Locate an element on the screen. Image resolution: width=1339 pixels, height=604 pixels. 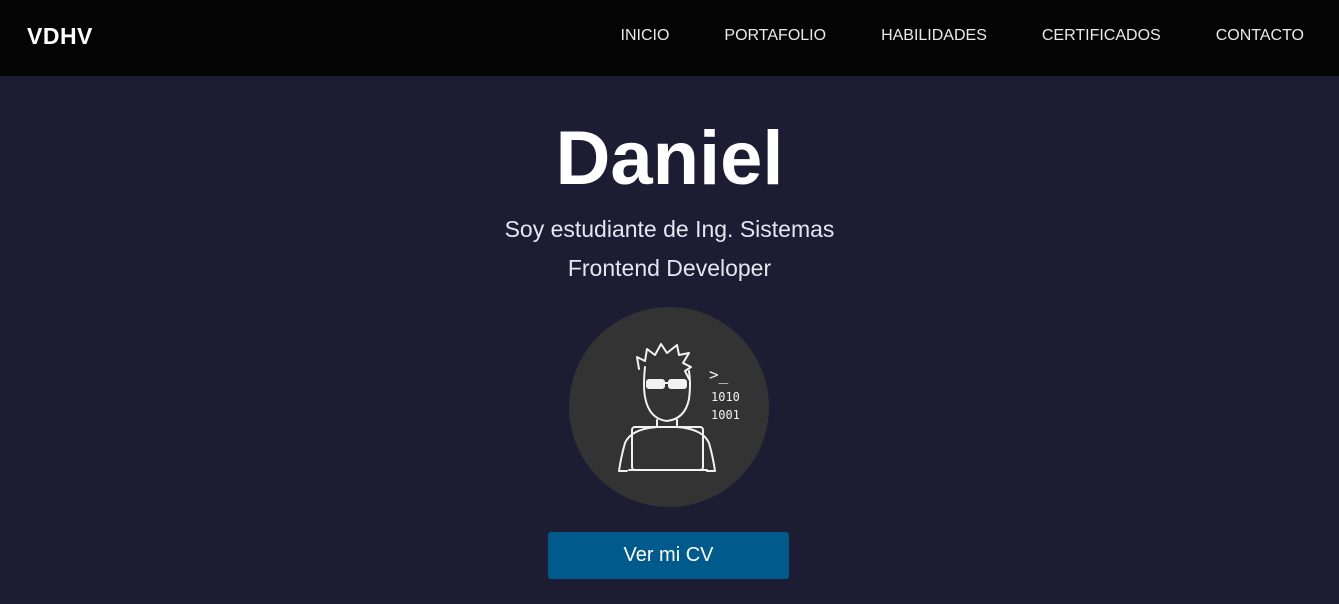
hero-name: Daniel is located at coordinates (669, 158).